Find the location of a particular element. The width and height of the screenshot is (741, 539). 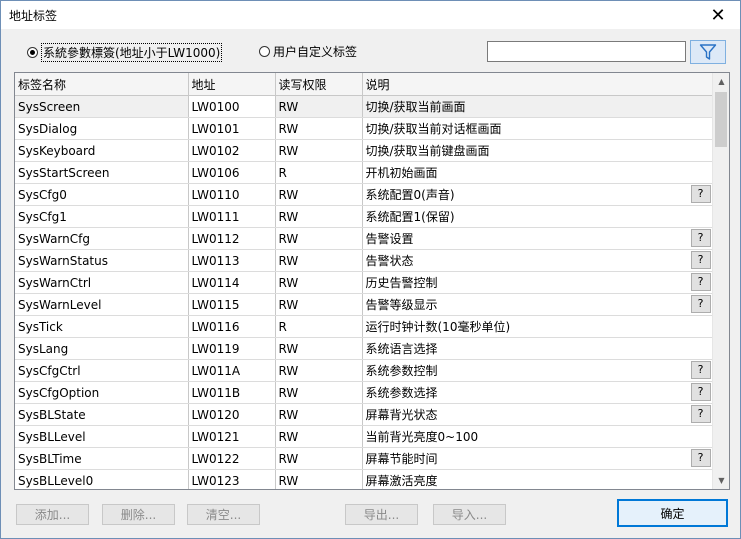

tag-name-cell: SysStartScreen is located at coordinates (102, 172).